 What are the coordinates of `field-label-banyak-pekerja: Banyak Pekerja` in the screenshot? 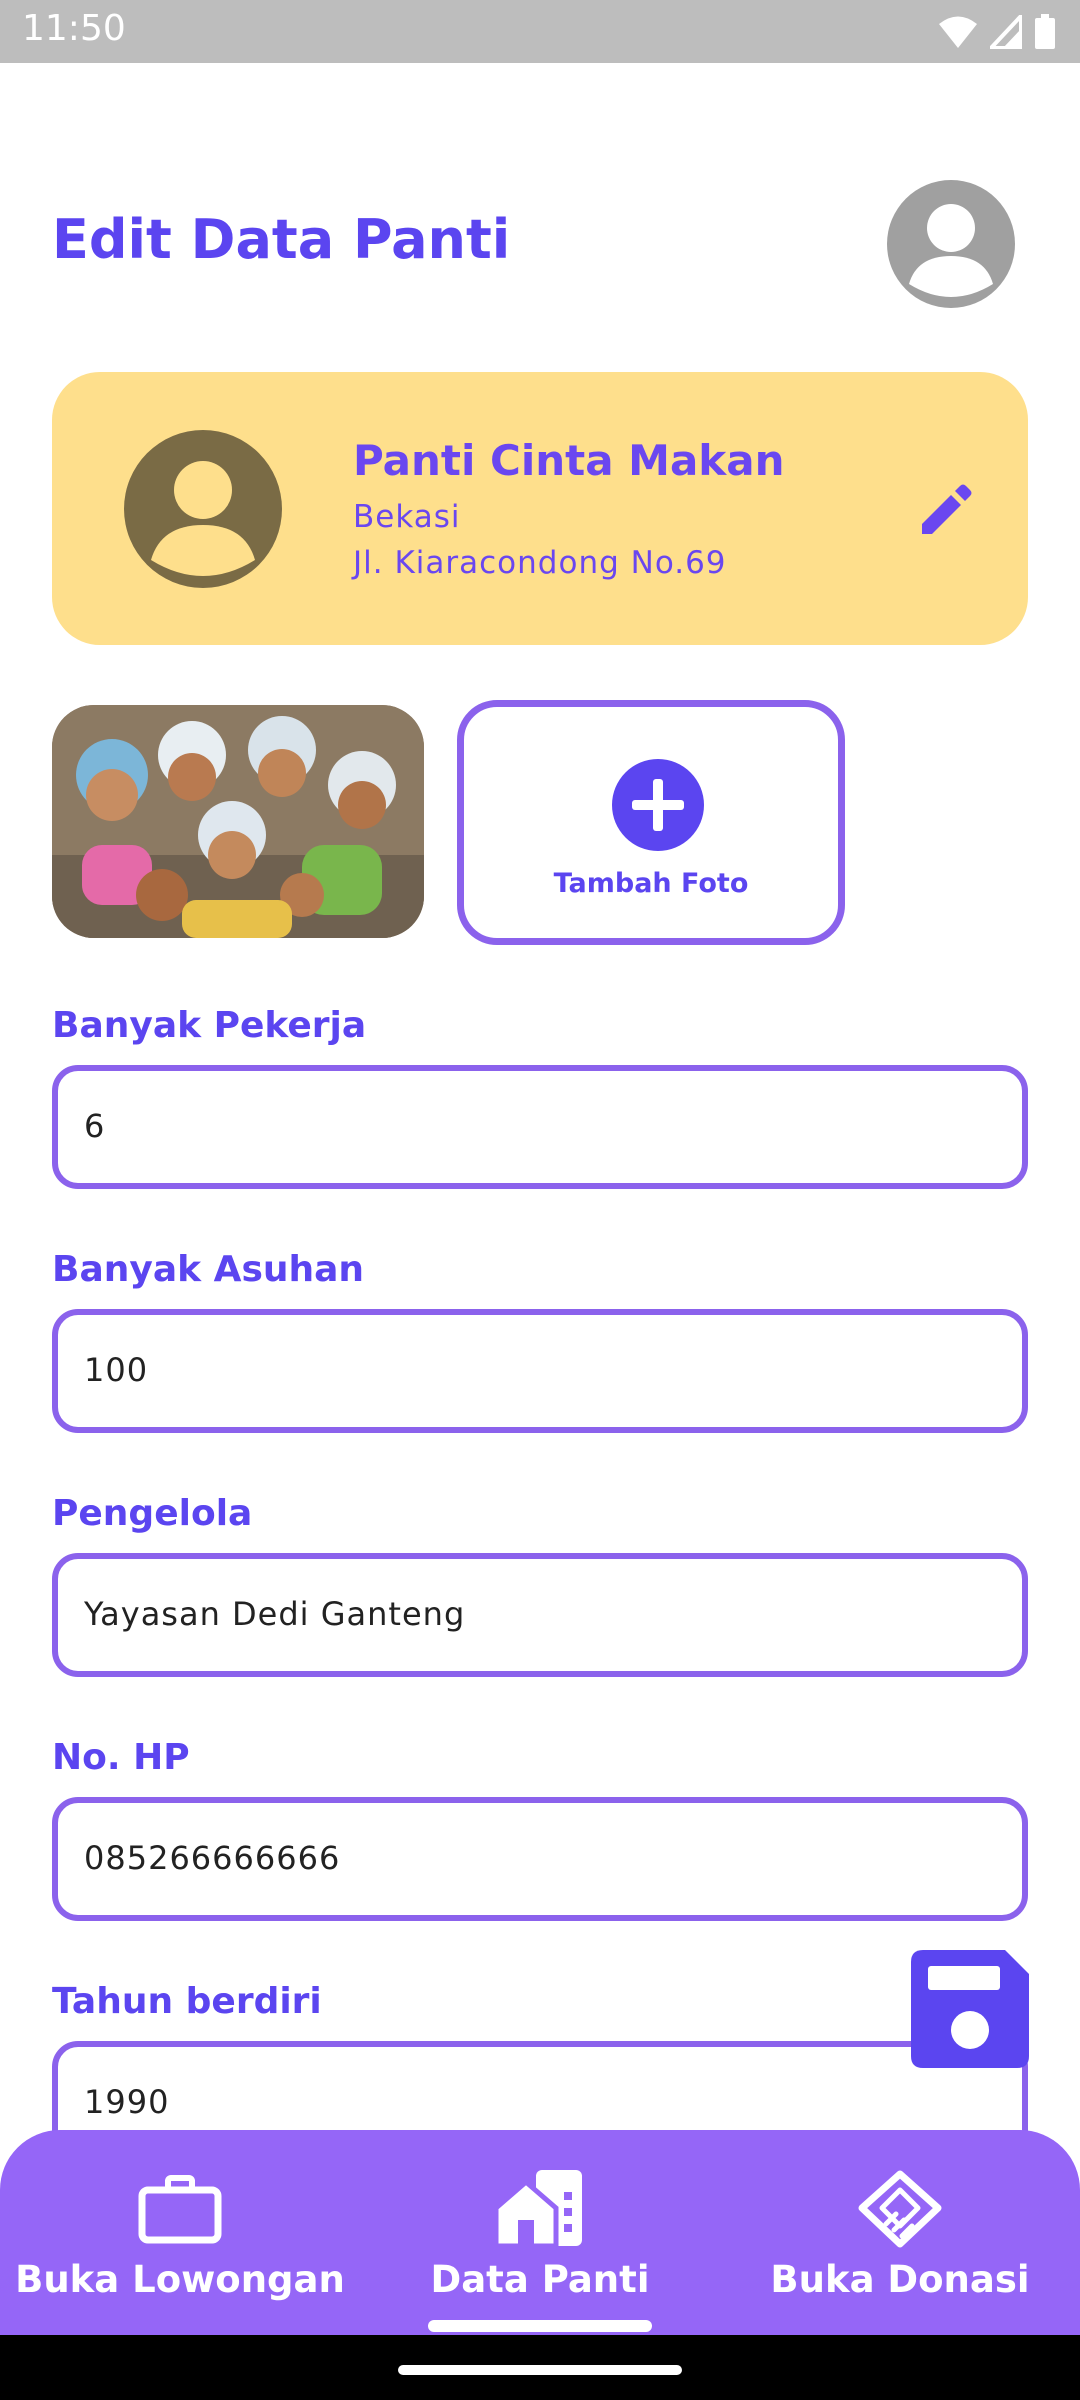 It's located at (209, 1025).